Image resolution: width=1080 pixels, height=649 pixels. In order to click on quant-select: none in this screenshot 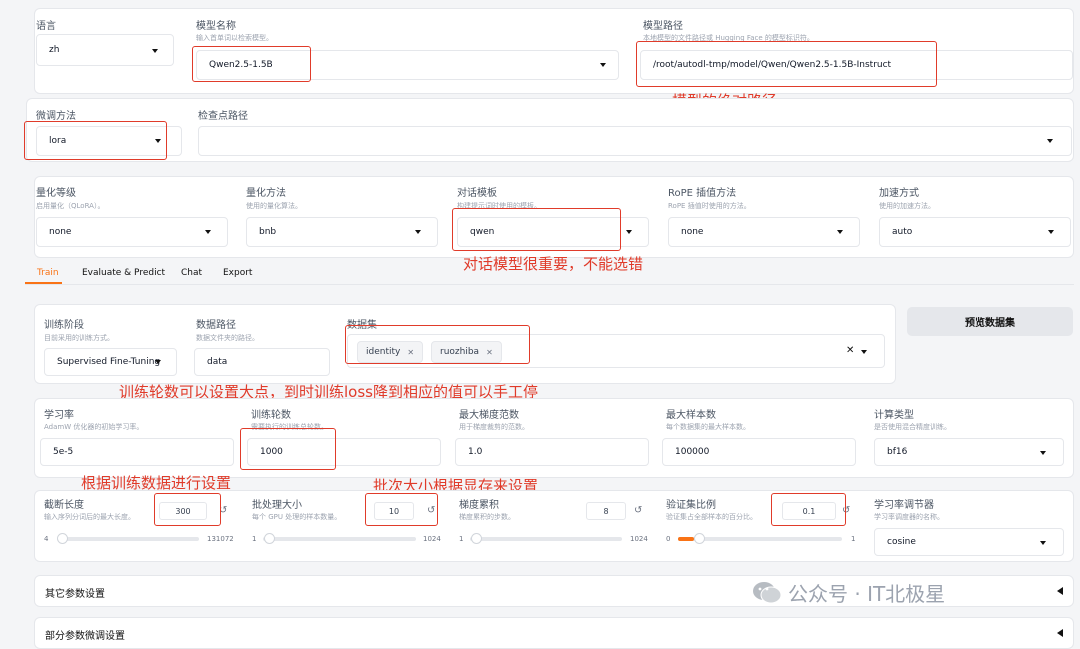, I will do `click(132, 232)`.